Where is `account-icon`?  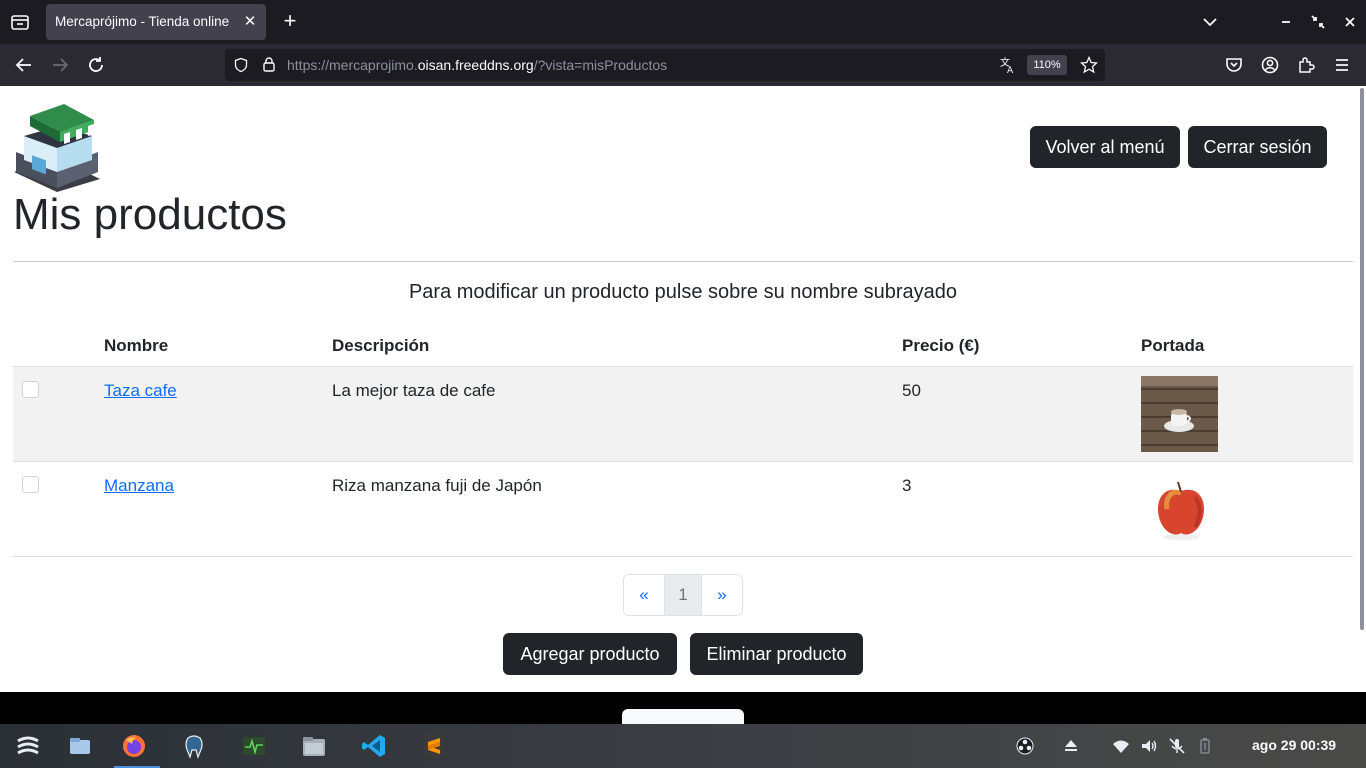 account-icon is located at coordinates (1270, 65).